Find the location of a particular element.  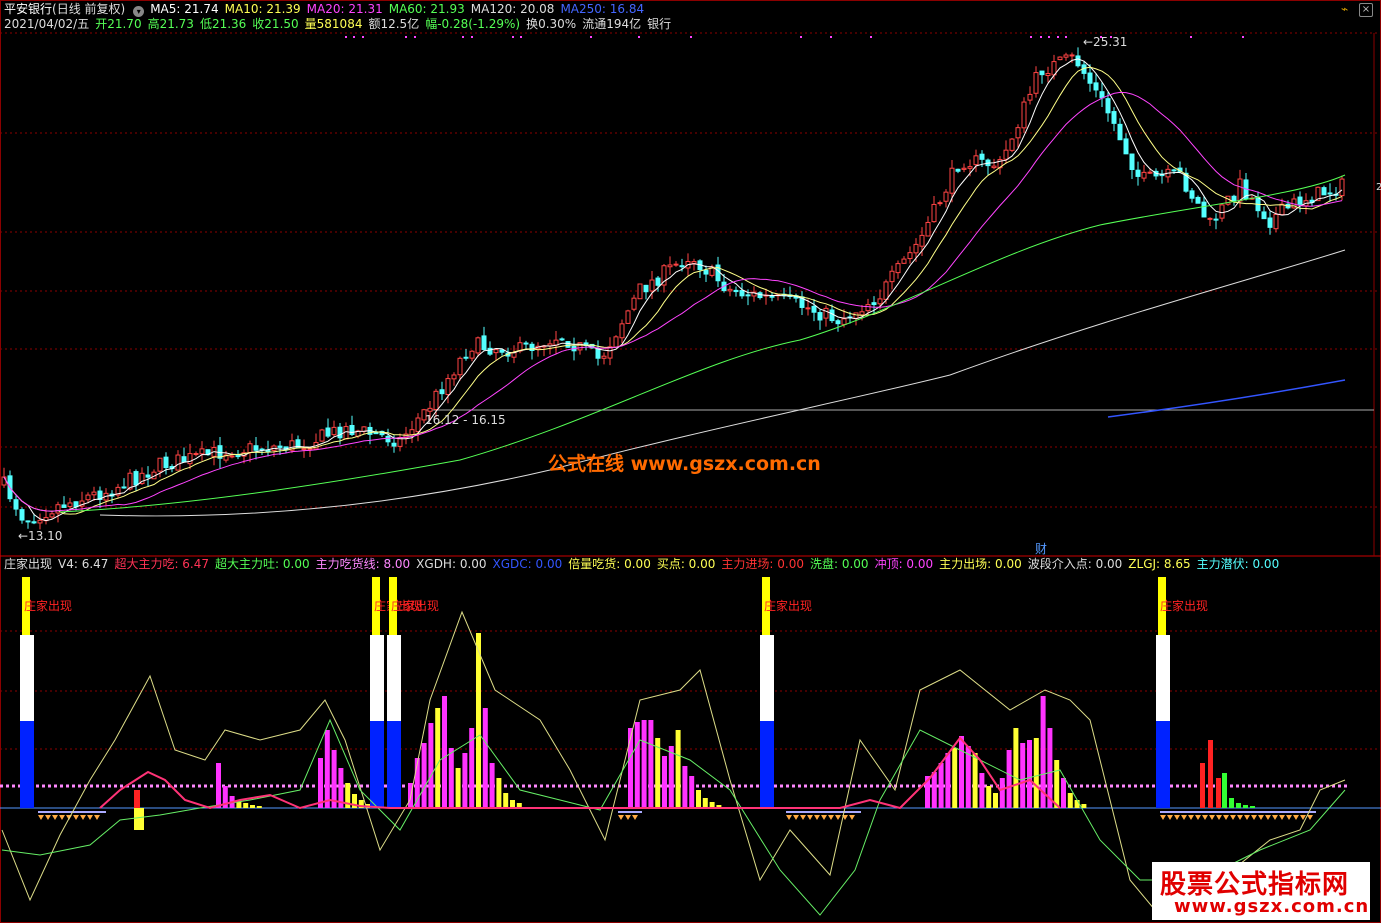

low-price-label: ←13.10 is located at coordinates (40, 536).